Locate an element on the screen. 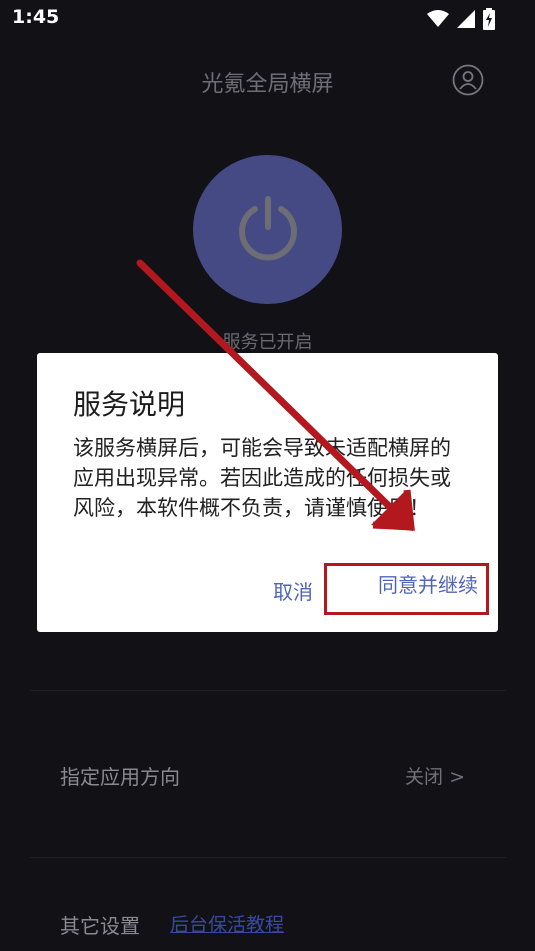 The image size is (535, 951). agree-continue-button: 同意并继续 is located at coordinates (428, 583).